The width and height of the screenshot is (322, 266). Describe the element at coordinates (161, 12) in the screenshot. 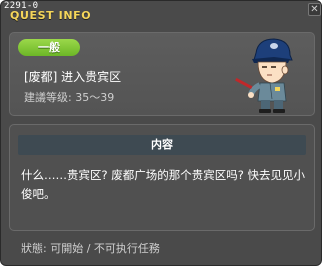

I see `title-bar: 2291-0 QUEST INFO ✕` at that location.